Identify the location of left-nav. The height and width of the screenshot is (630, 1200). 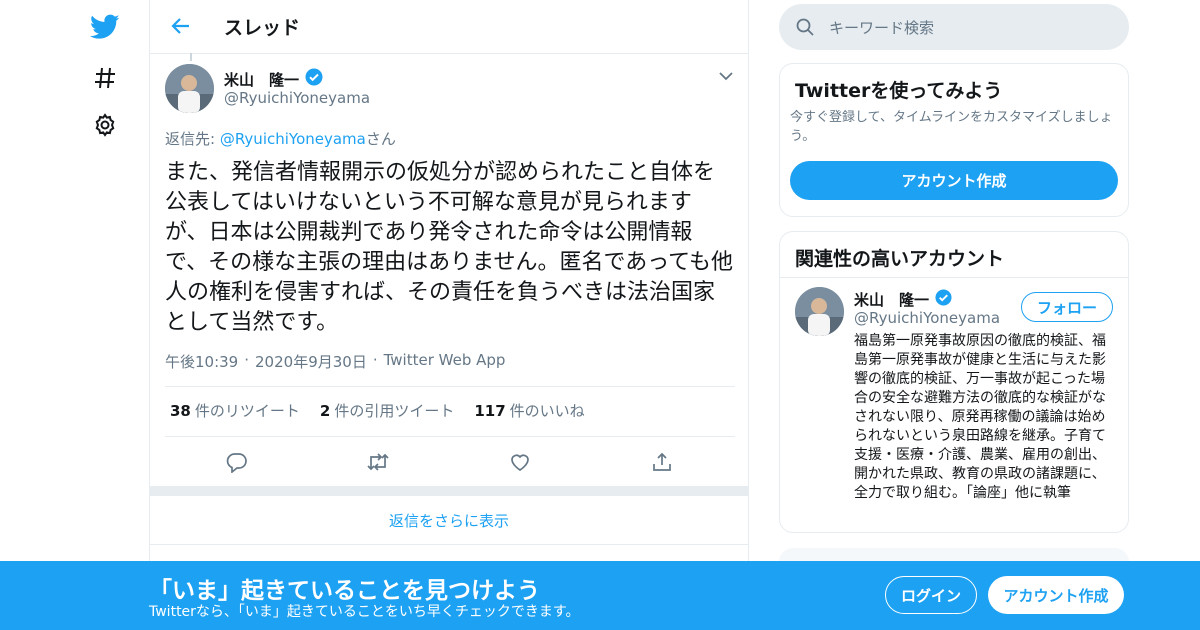
(75, 315).